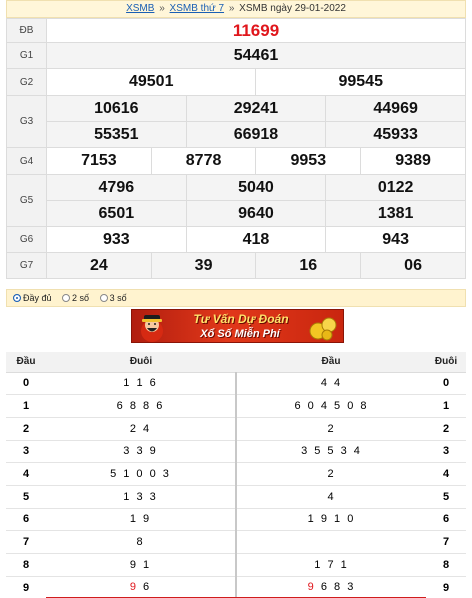  What do you see at coordinates (116, 134) in the screenshot?
I see `prize-number: 55351` at bounding box center [116, 134].